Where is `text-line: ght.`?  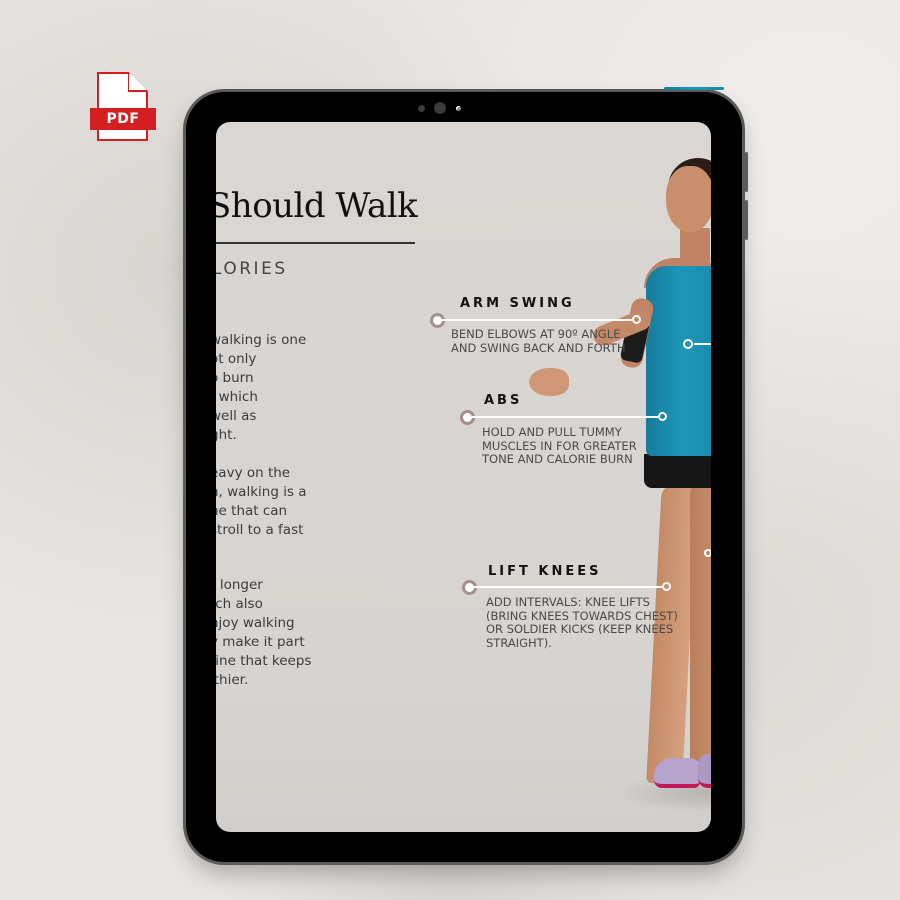
text-line: ght. is located at coordinates (226, 435).